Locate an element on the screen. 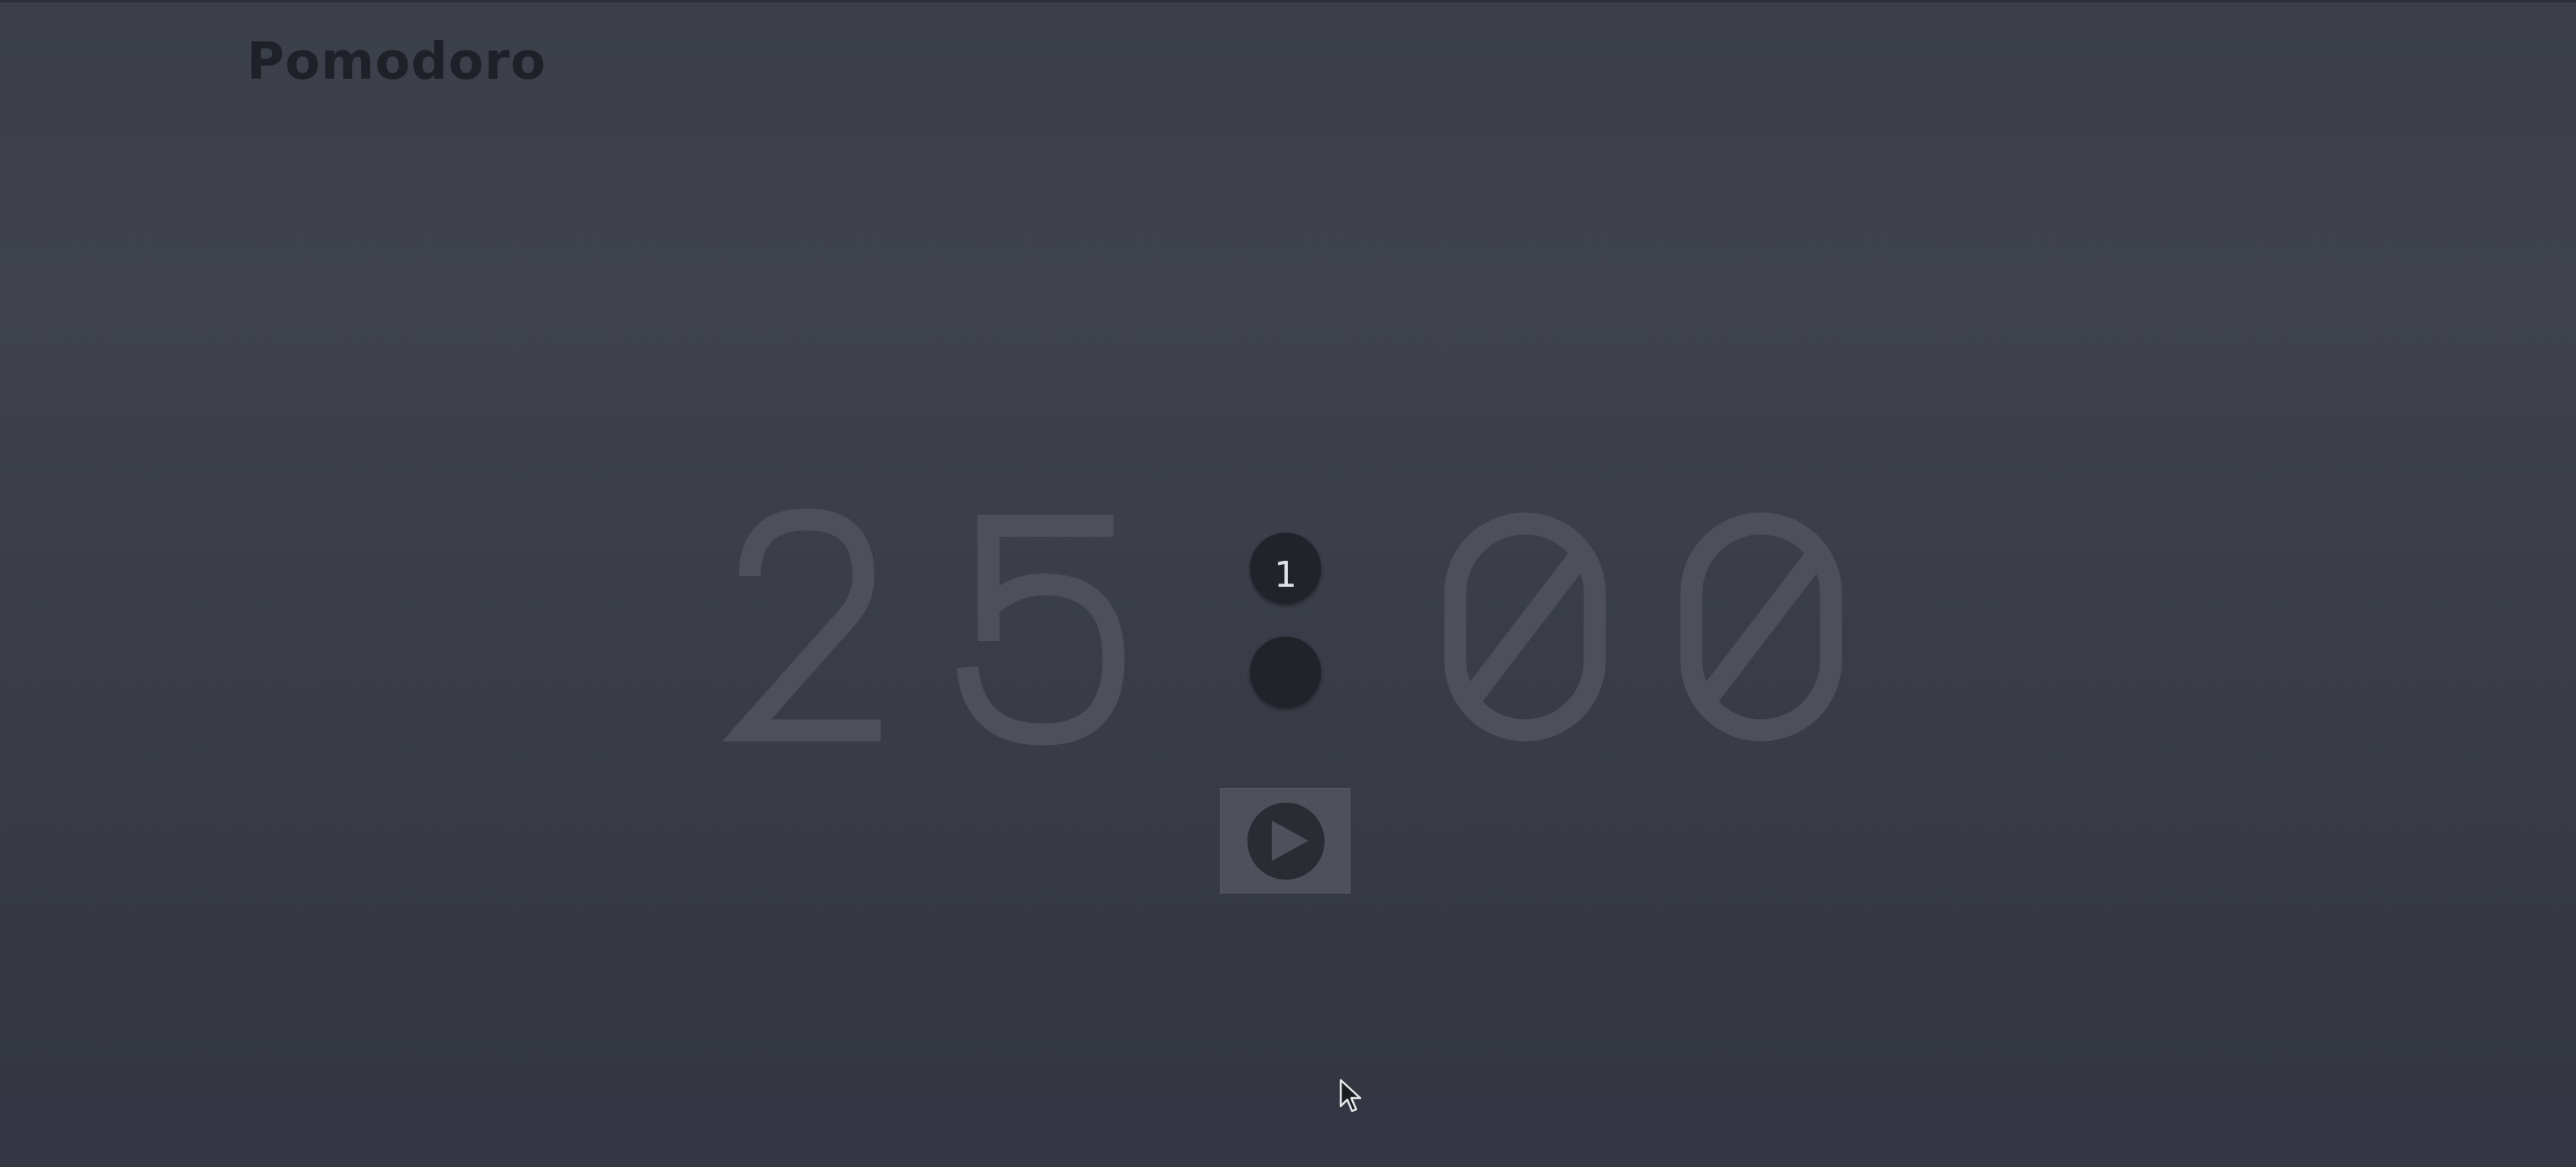  timer-digit-minutes-tens is located at coordinates (801, 625).